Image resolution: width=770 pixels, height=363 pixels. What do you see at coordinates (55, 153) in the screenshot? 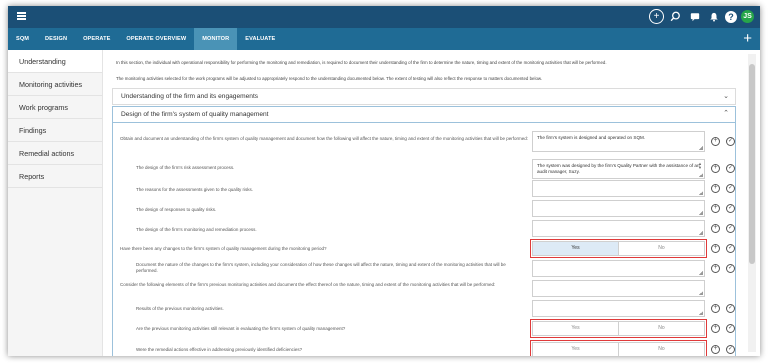
I see `sidebar-item-remedial-actions: Remedial actions` at bounding box center [55, 153].